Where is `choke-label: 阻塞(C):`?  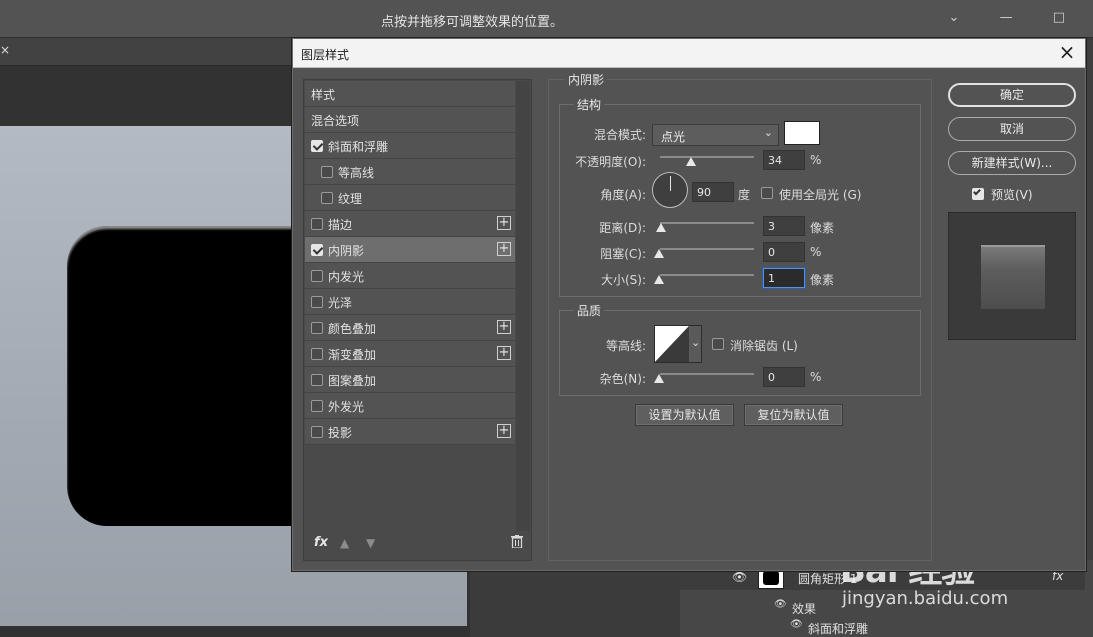 choke-label: 阻塞(C): is located at coordinates (623, 254).